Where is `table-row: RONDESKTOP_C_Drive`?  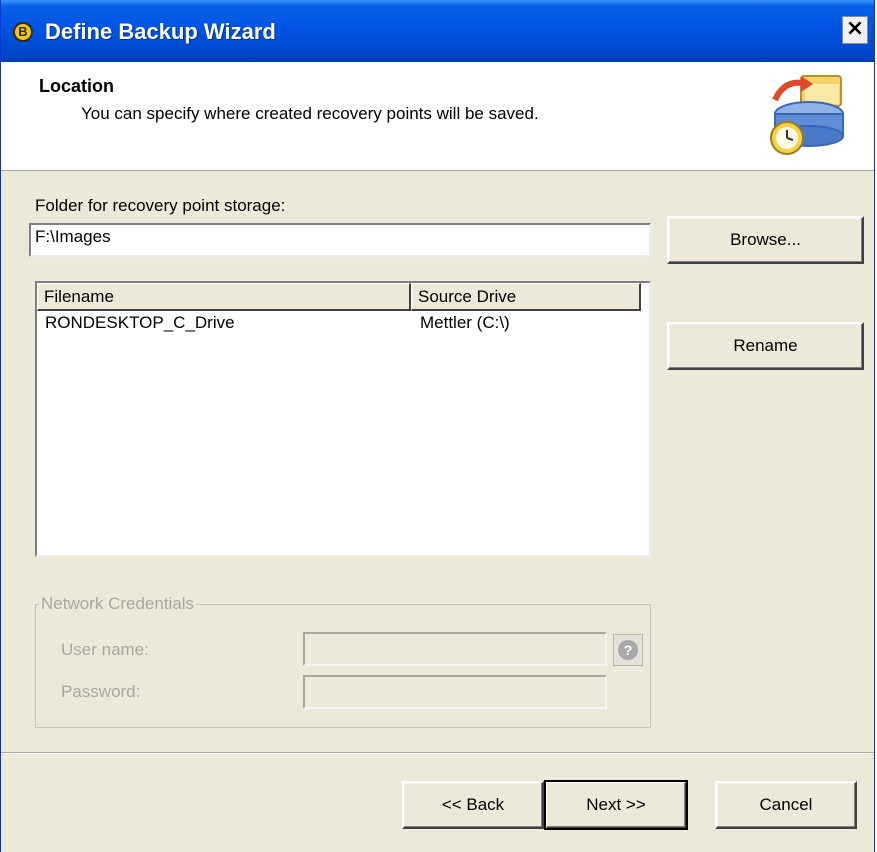 table-row: RONDESKTOP_C_Drive is located at coordinates (140, 323).